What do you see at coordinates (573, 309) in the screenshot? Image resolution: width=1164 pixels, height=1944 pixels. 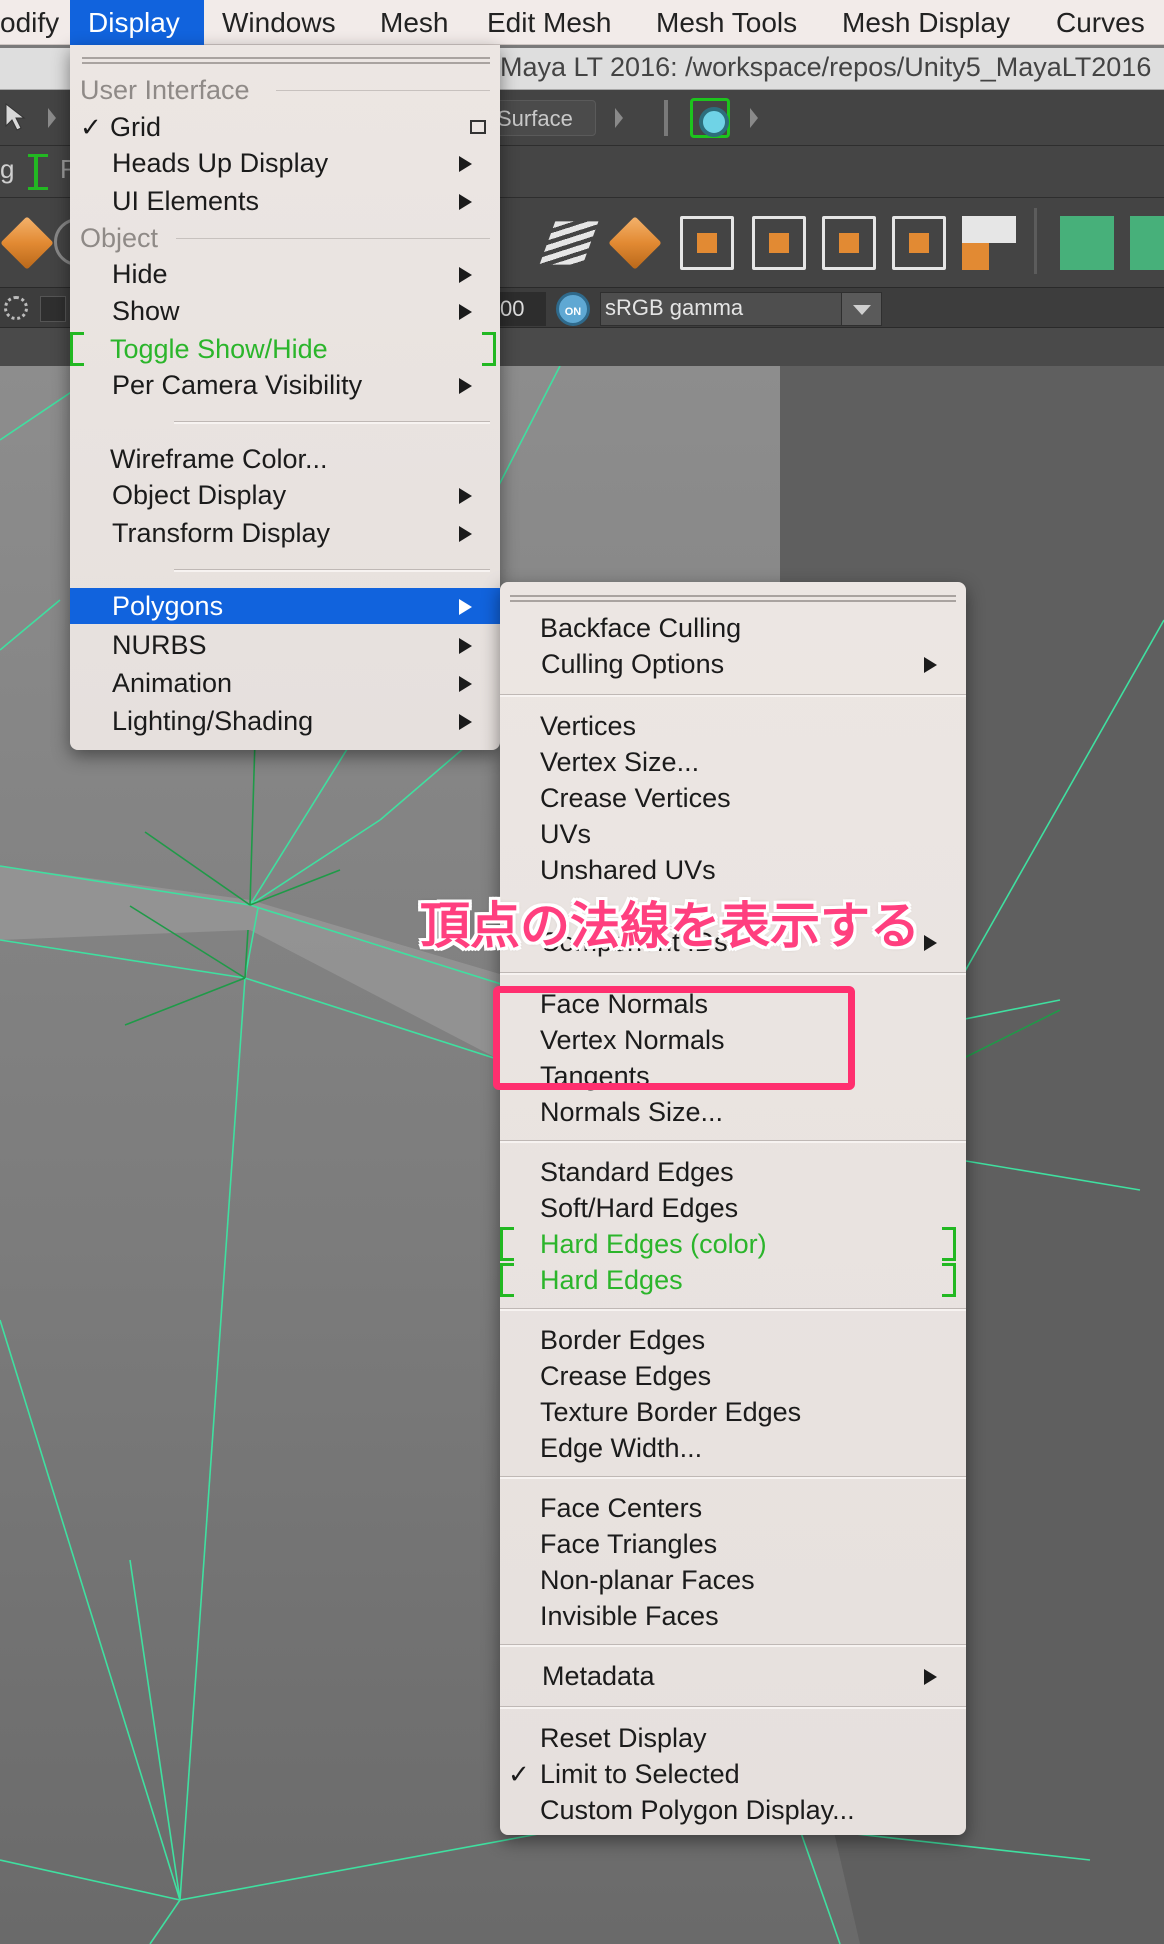 I see `color-management-toggle: ON` at bounding box center [573, 309].